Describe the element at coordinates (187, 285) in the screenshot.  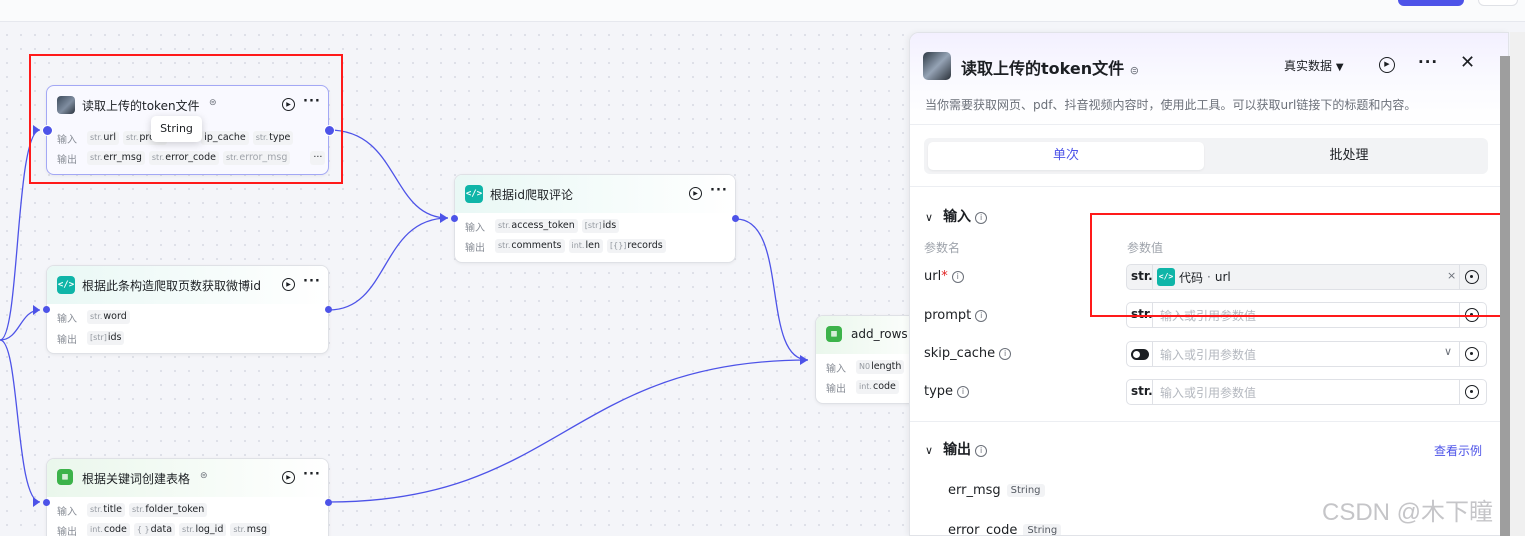
I see `node-header: </> 根据此条构造爬取页数获取微博id ▶ ···` at that location.